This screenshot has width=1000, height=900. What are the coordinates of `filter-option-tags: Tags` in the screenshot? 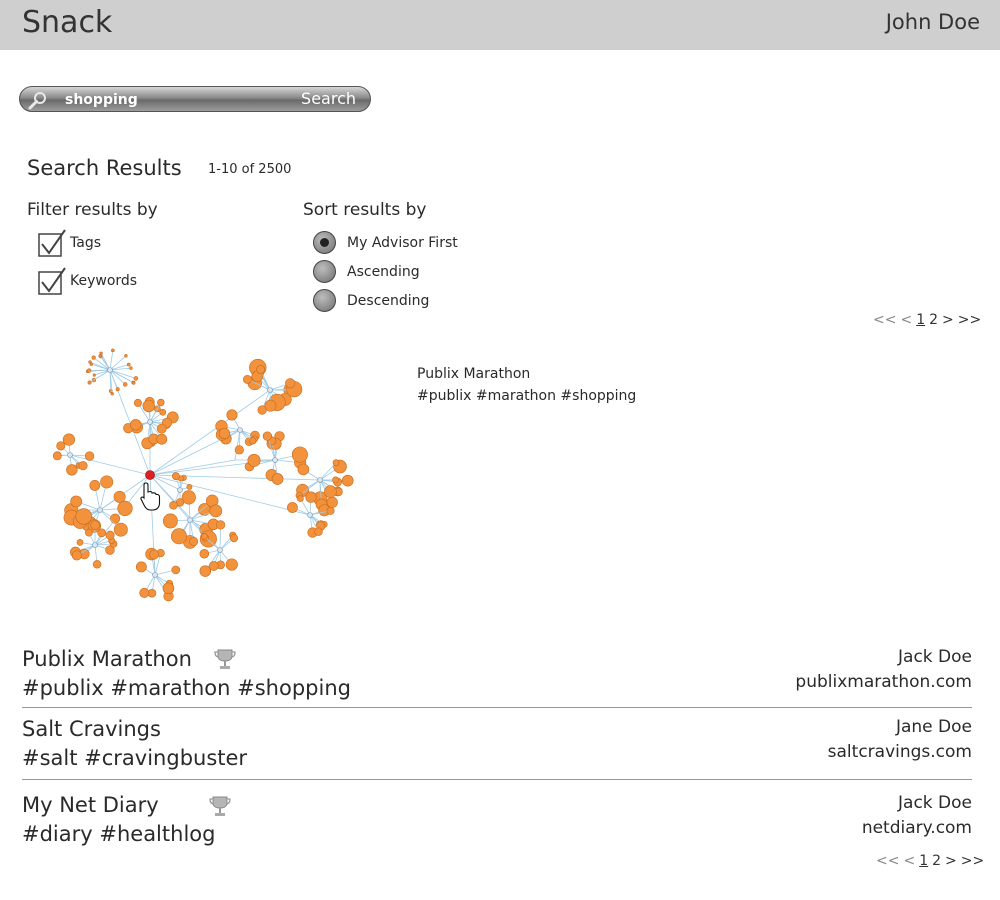 It's located at (69, 243).